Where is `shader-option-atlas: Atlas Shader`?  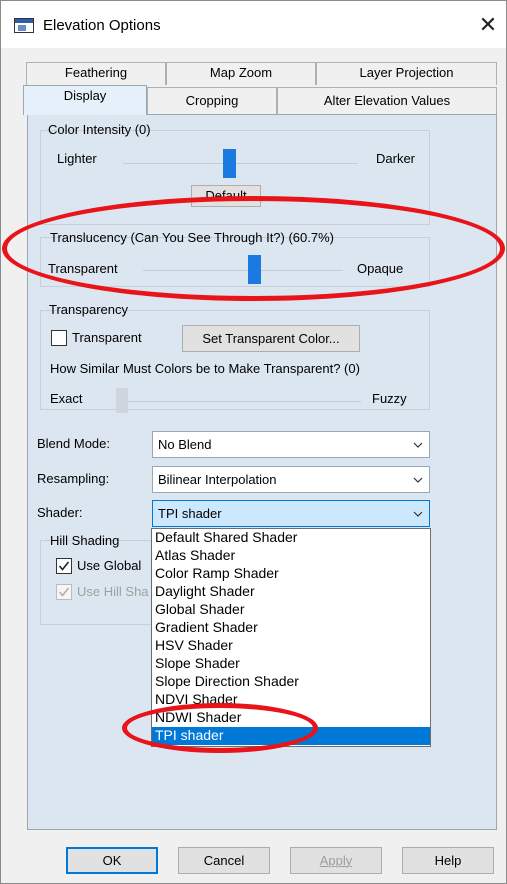
shader-option-atlas: Atlas Shader is located at coordinates (291, 556).